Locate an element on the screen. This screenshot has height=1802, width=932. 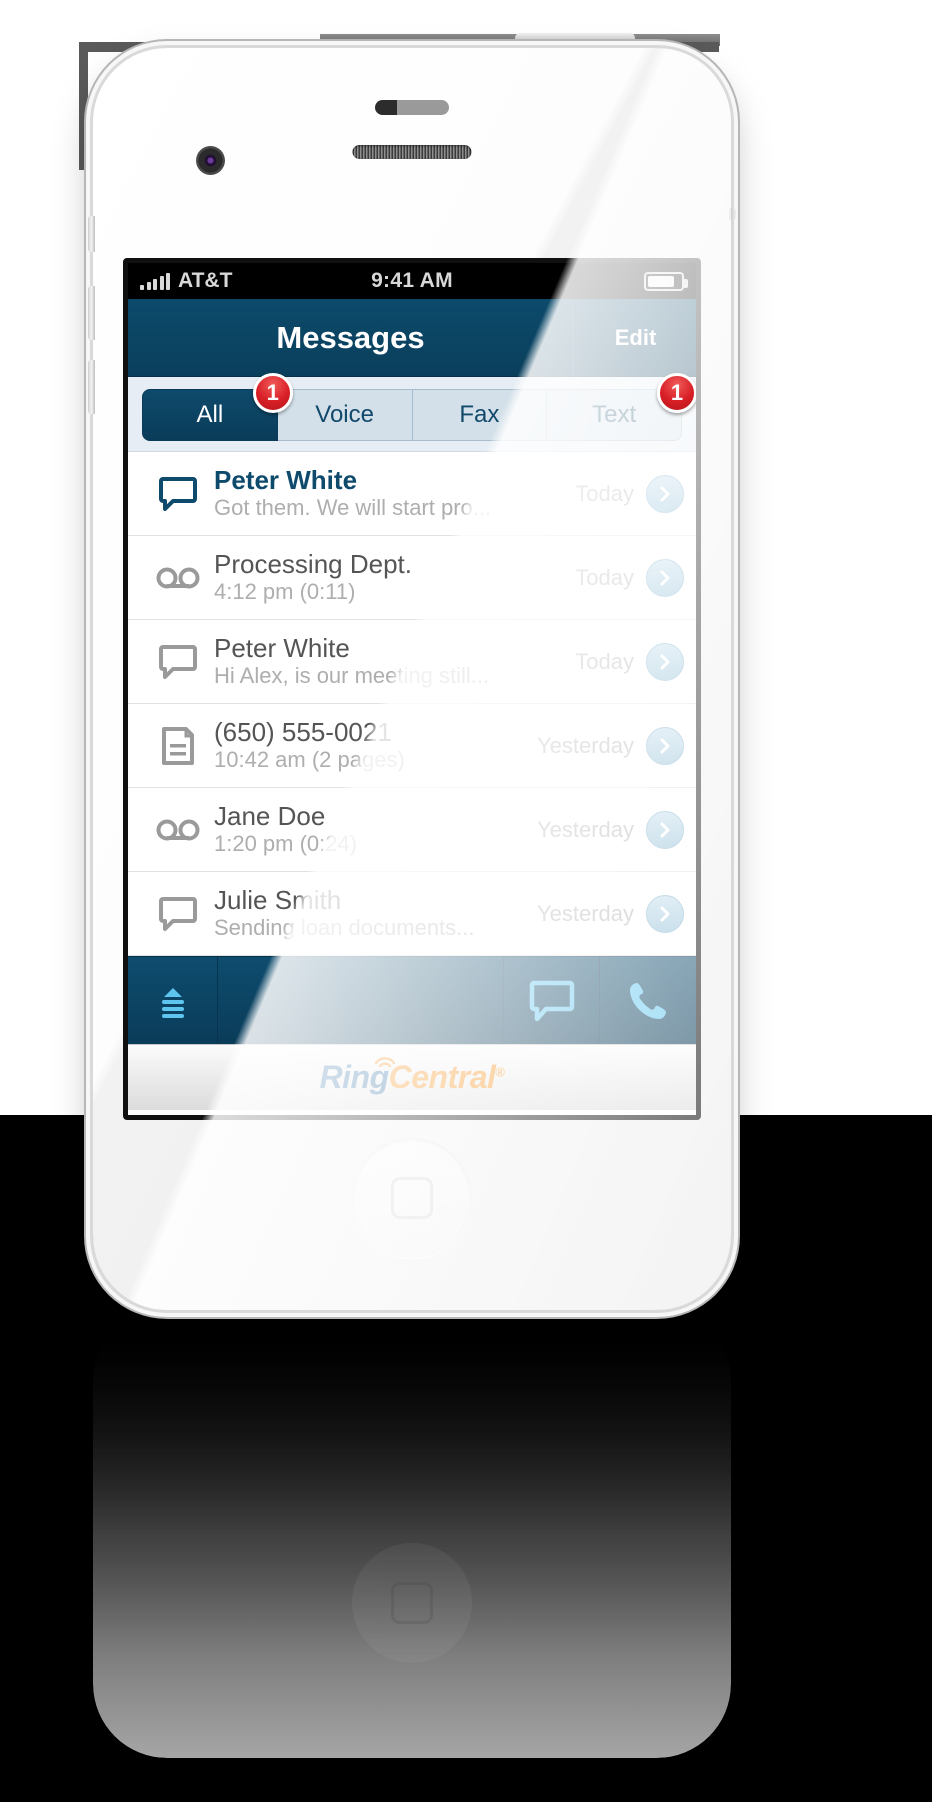
status-bar-clock: 9:41 AM is located at coordinates (412, 280).